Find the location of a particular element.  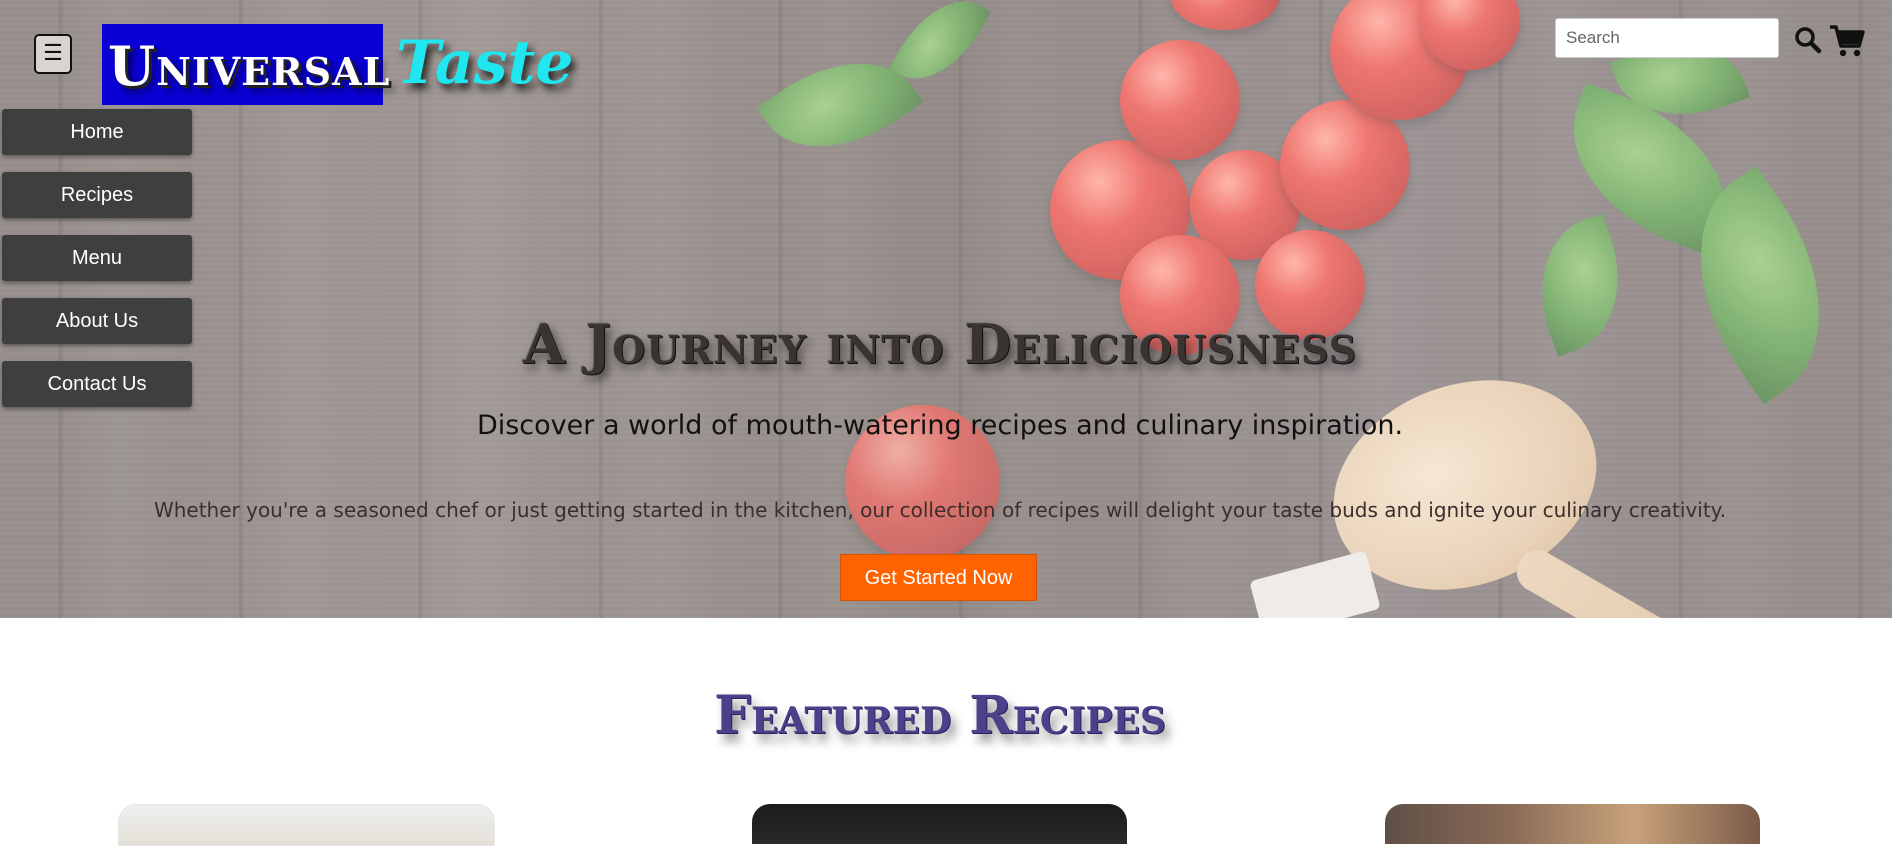

nav-item-recipes: Recipes is located at coordinates (97, 195).